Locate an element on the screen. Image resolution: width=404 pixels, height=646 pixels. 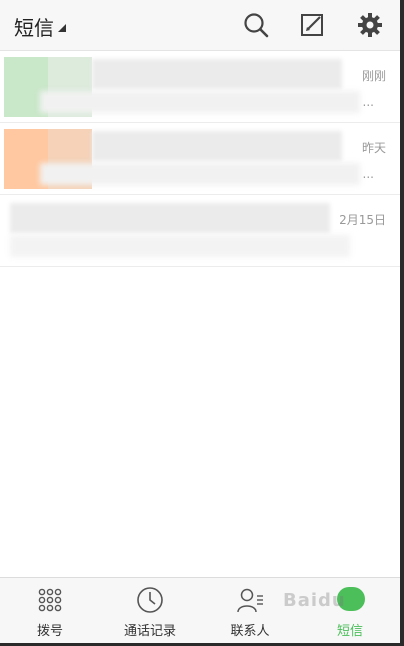
clock-icon is located at coordinates (150, 600).